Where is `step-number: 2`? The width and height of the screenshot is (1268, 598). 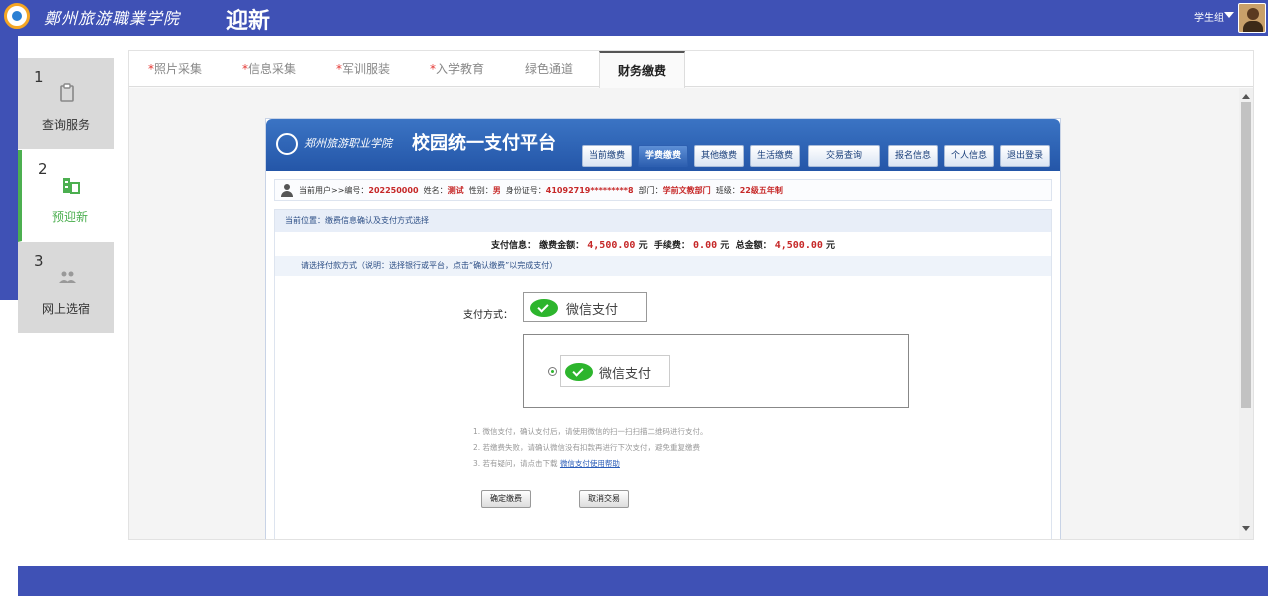 step-number: 2 is located at coordinates (43, 169).